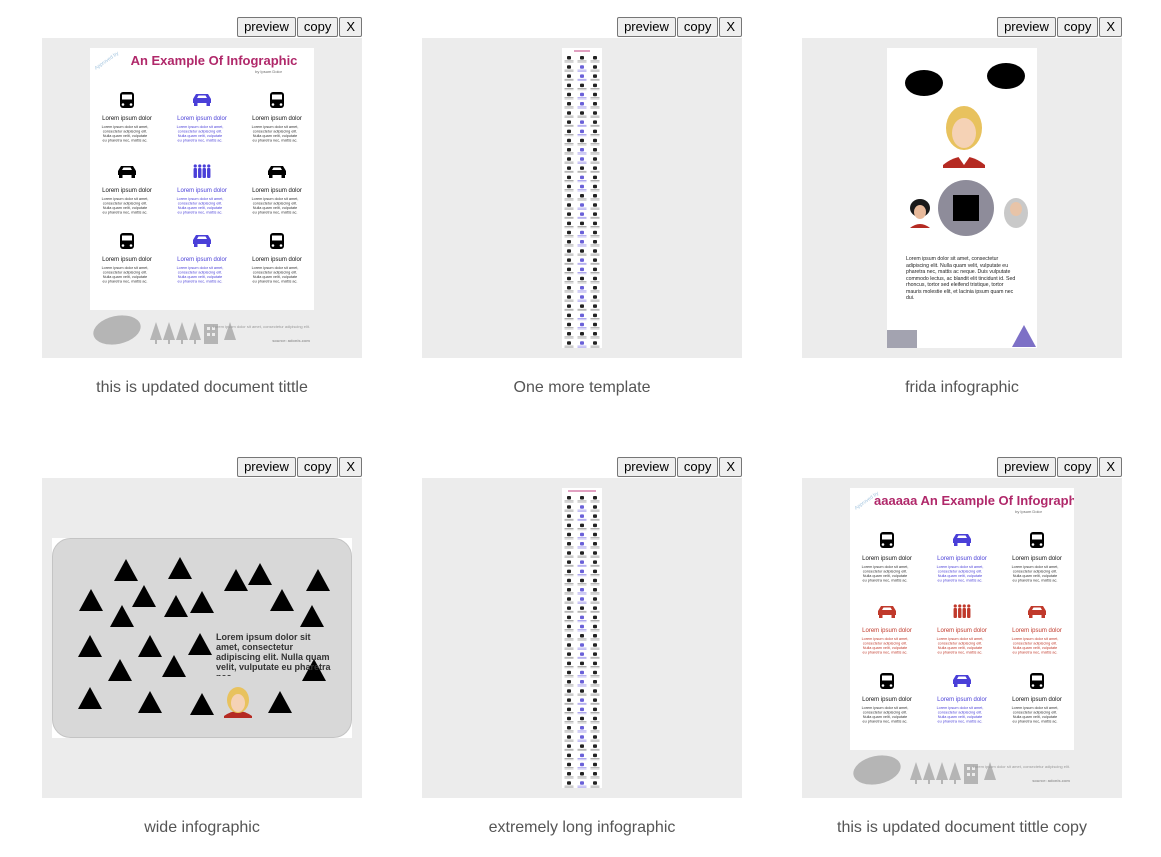 This screenshot has width=1161, height=857. I want to click on frida-portrait-icon, so click(920, 213).